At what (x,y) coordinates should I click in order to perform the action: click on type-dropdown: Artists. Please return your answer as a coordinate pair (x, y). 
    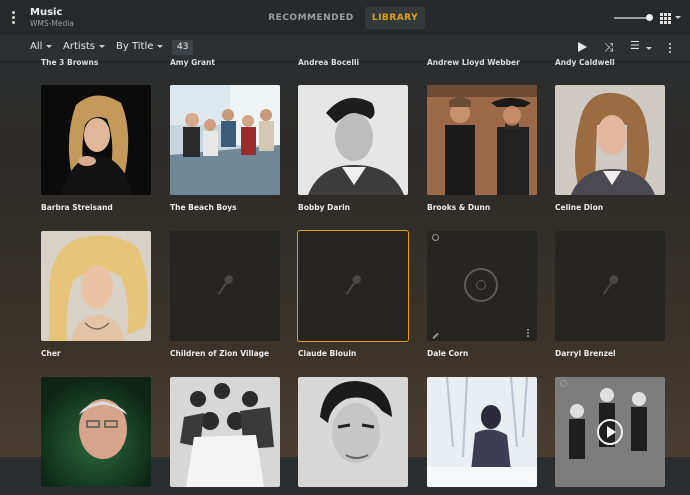
    Looking at the image, I should click on (84, 46).